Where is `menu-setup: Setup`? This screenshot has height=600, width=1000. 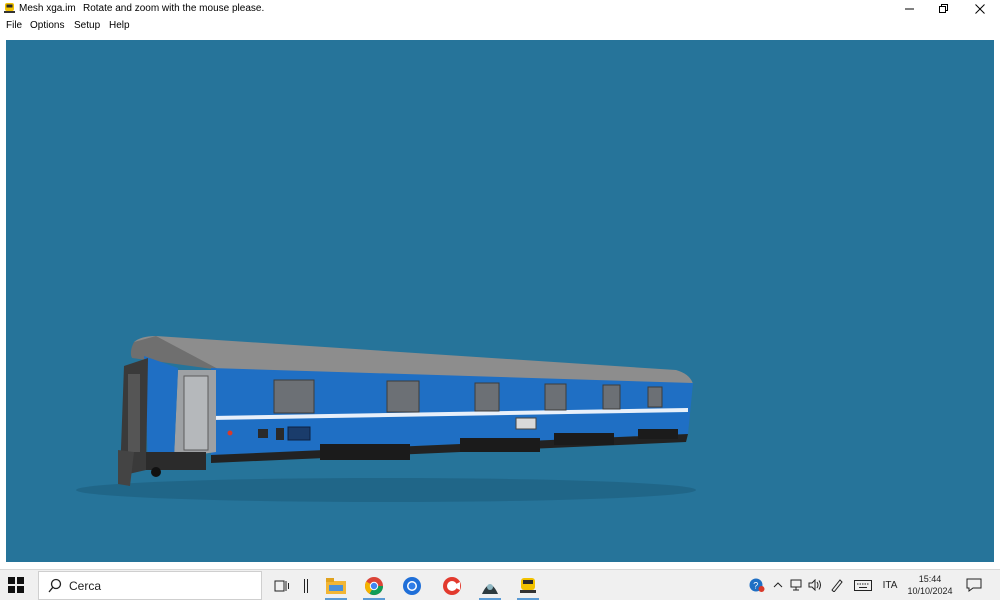 menu-setup: Setup is located at coordinates (87, 25).